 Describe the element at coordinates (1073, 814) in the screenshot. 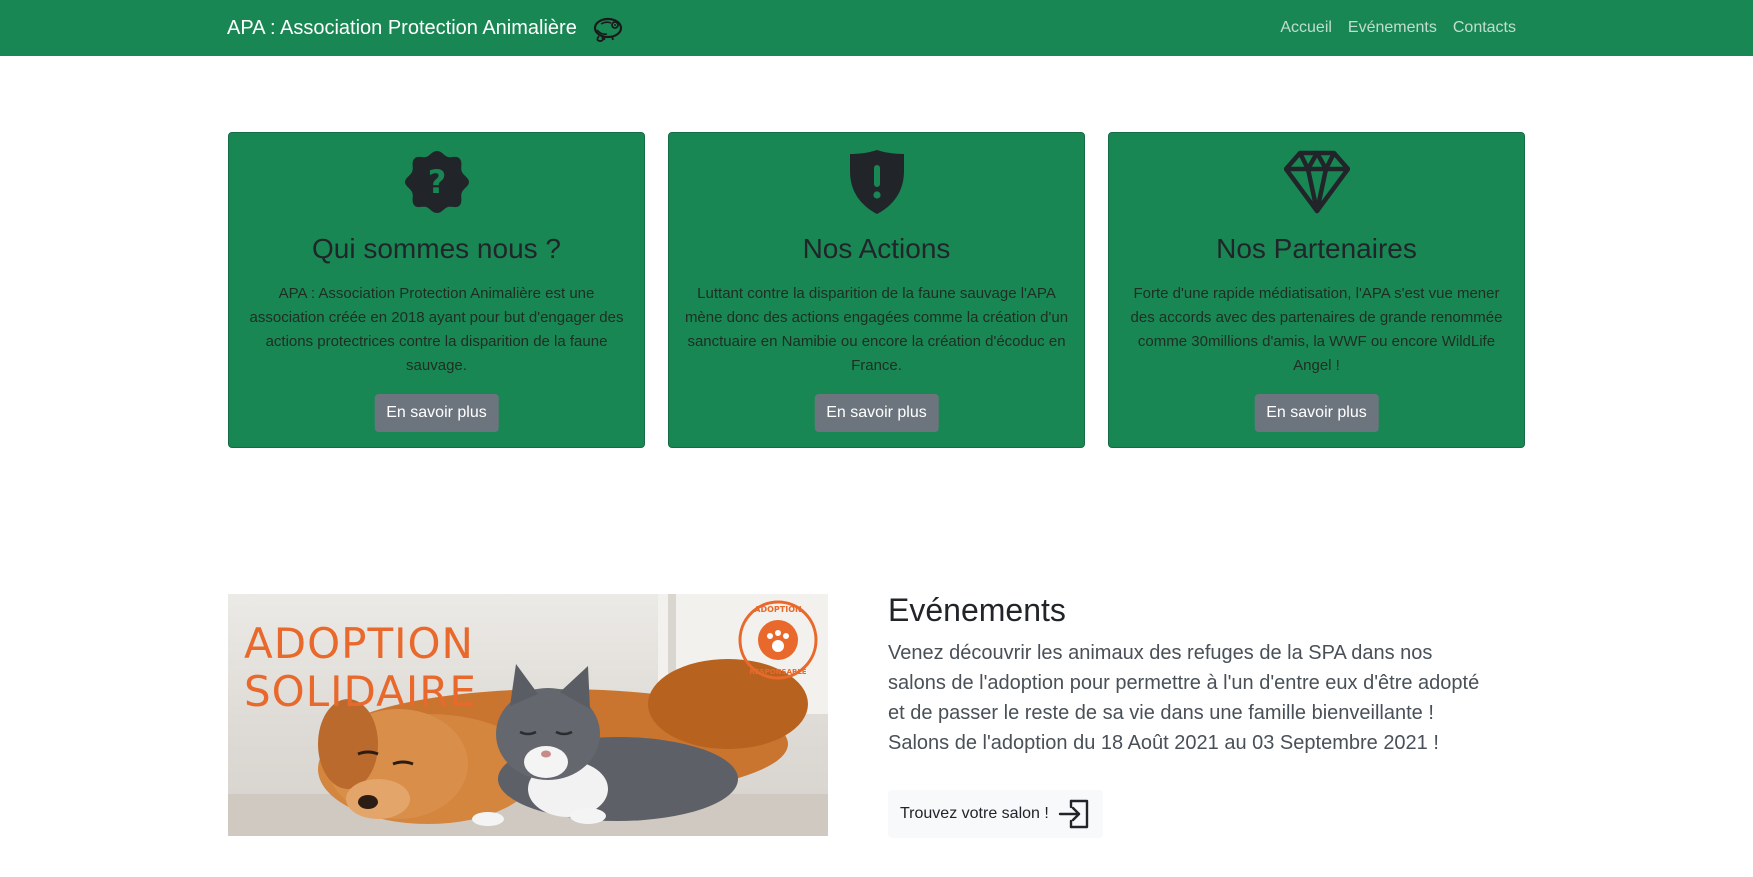

I see `enter-icon` at that location.